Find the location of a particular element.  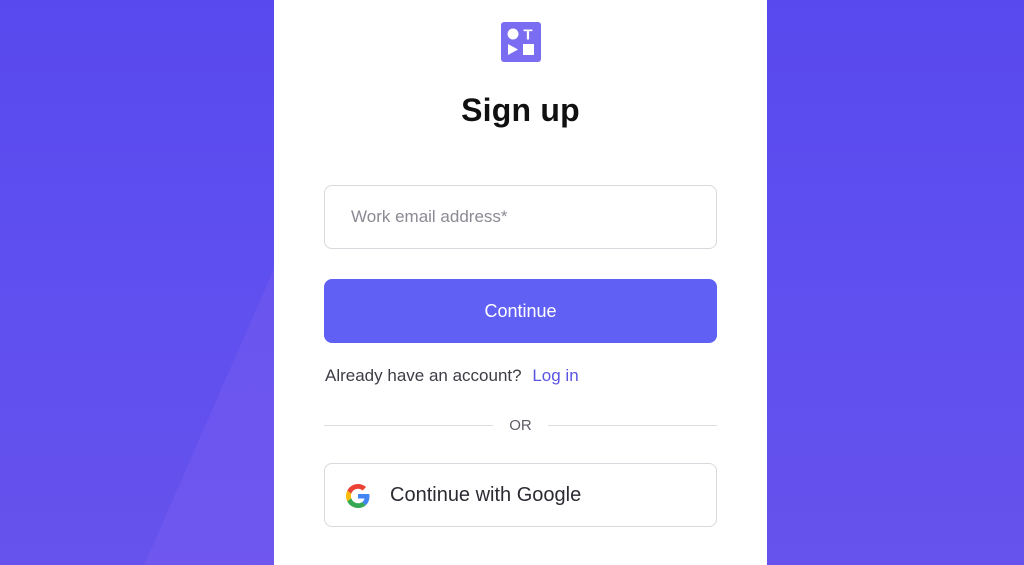

google-icon is located at coordinates (358, 496).